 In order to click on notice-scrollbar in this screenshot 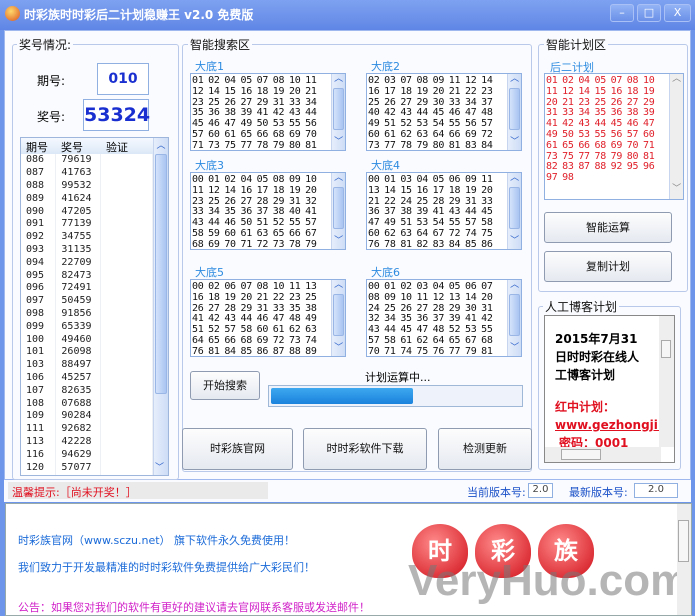, I will do `click(684, 559)`.